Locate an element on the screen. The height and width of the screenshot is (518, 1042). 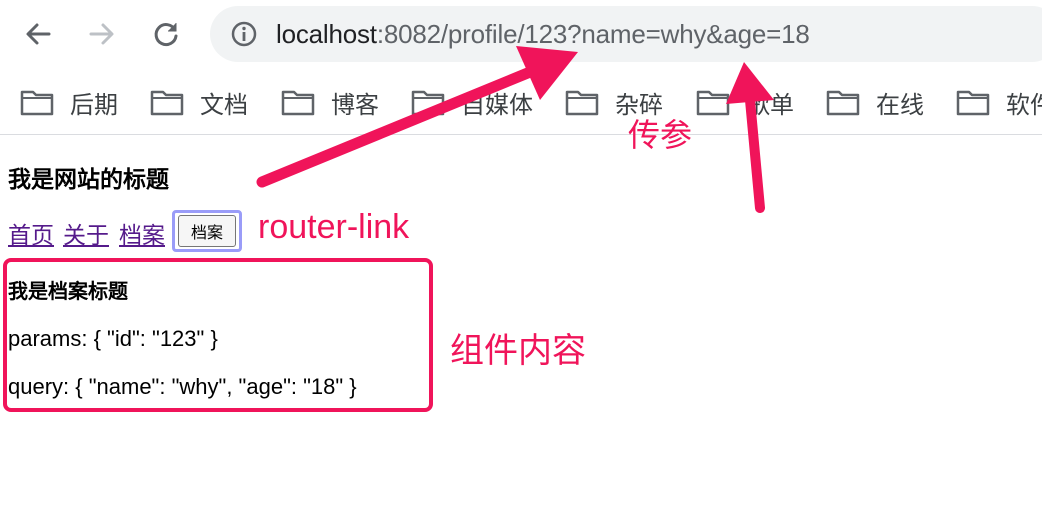
annotation-pass-params: 传参 is located at coordinates (660, 135).